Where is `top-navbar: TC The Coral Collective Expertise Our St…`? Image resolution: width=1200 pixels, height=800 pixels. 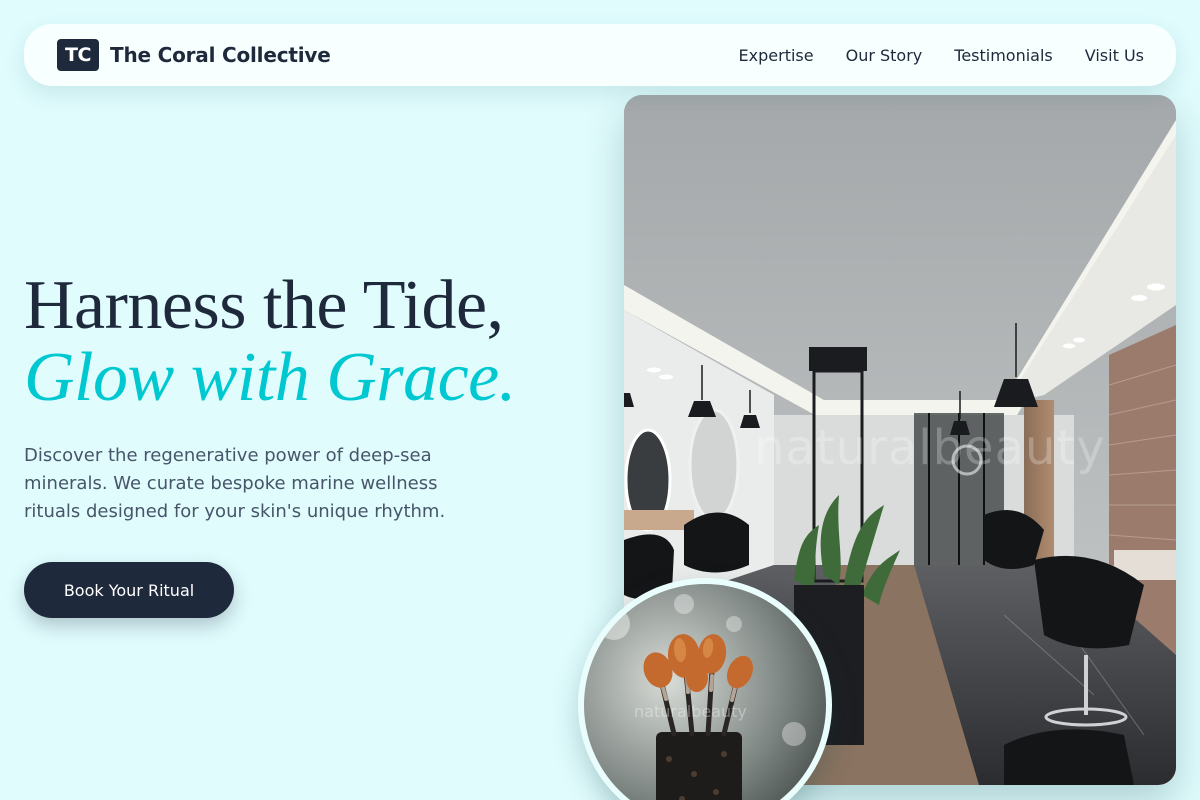
top-navbar: TC The Coral Collective Expertise Our St… is located at coordinates (600, 55).